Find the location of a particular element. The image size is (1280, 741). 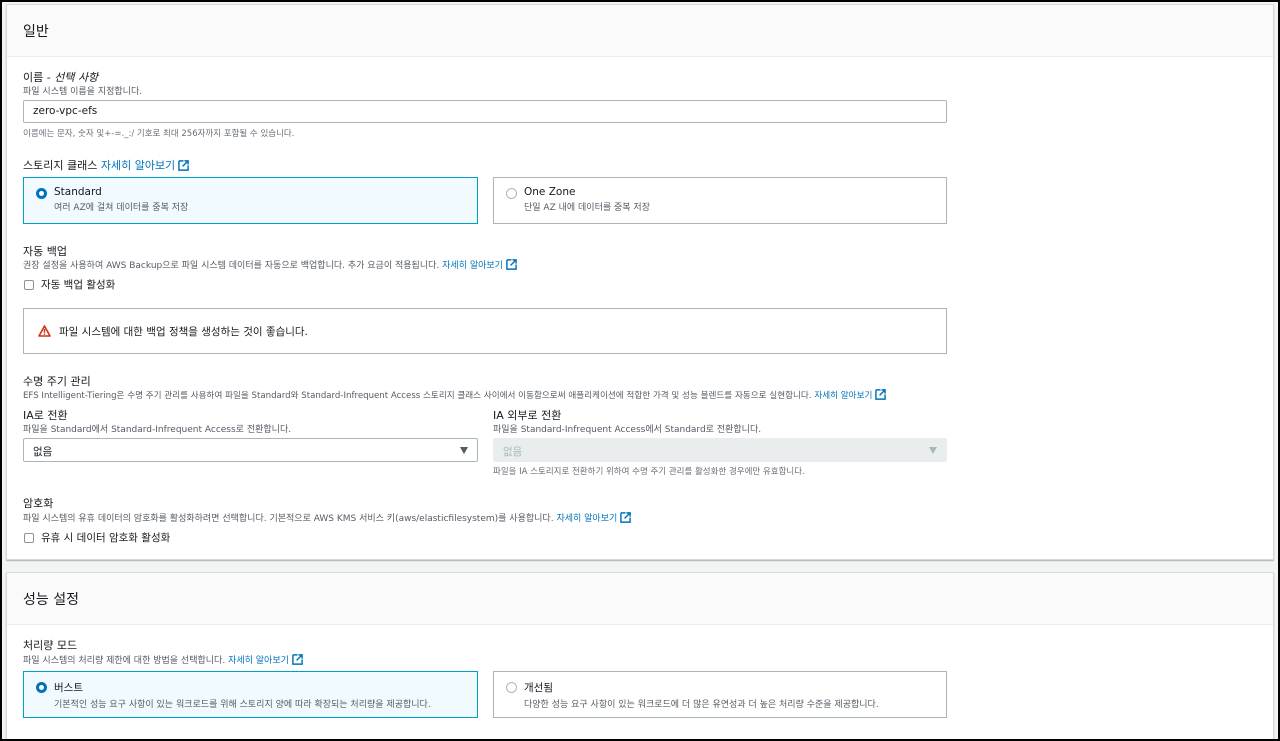

throughput-desc: 파일 시스템의 처리량 제한에 대한 방법을 선택합니다. 자세히 알아보기 is located at coordinates (163, 659).